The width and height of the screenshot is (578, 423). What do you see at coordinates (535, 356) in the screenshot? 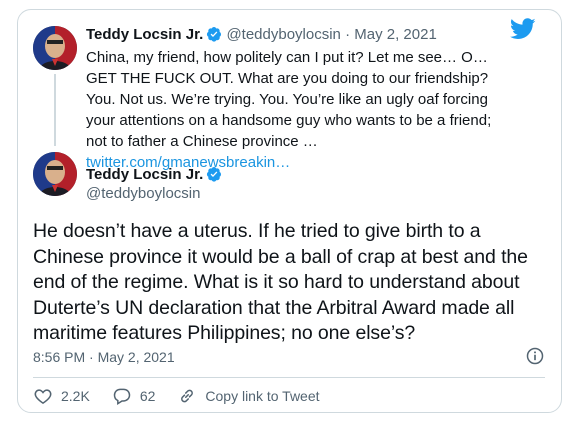
I see `info-icon` at bounding box center [535, 356].